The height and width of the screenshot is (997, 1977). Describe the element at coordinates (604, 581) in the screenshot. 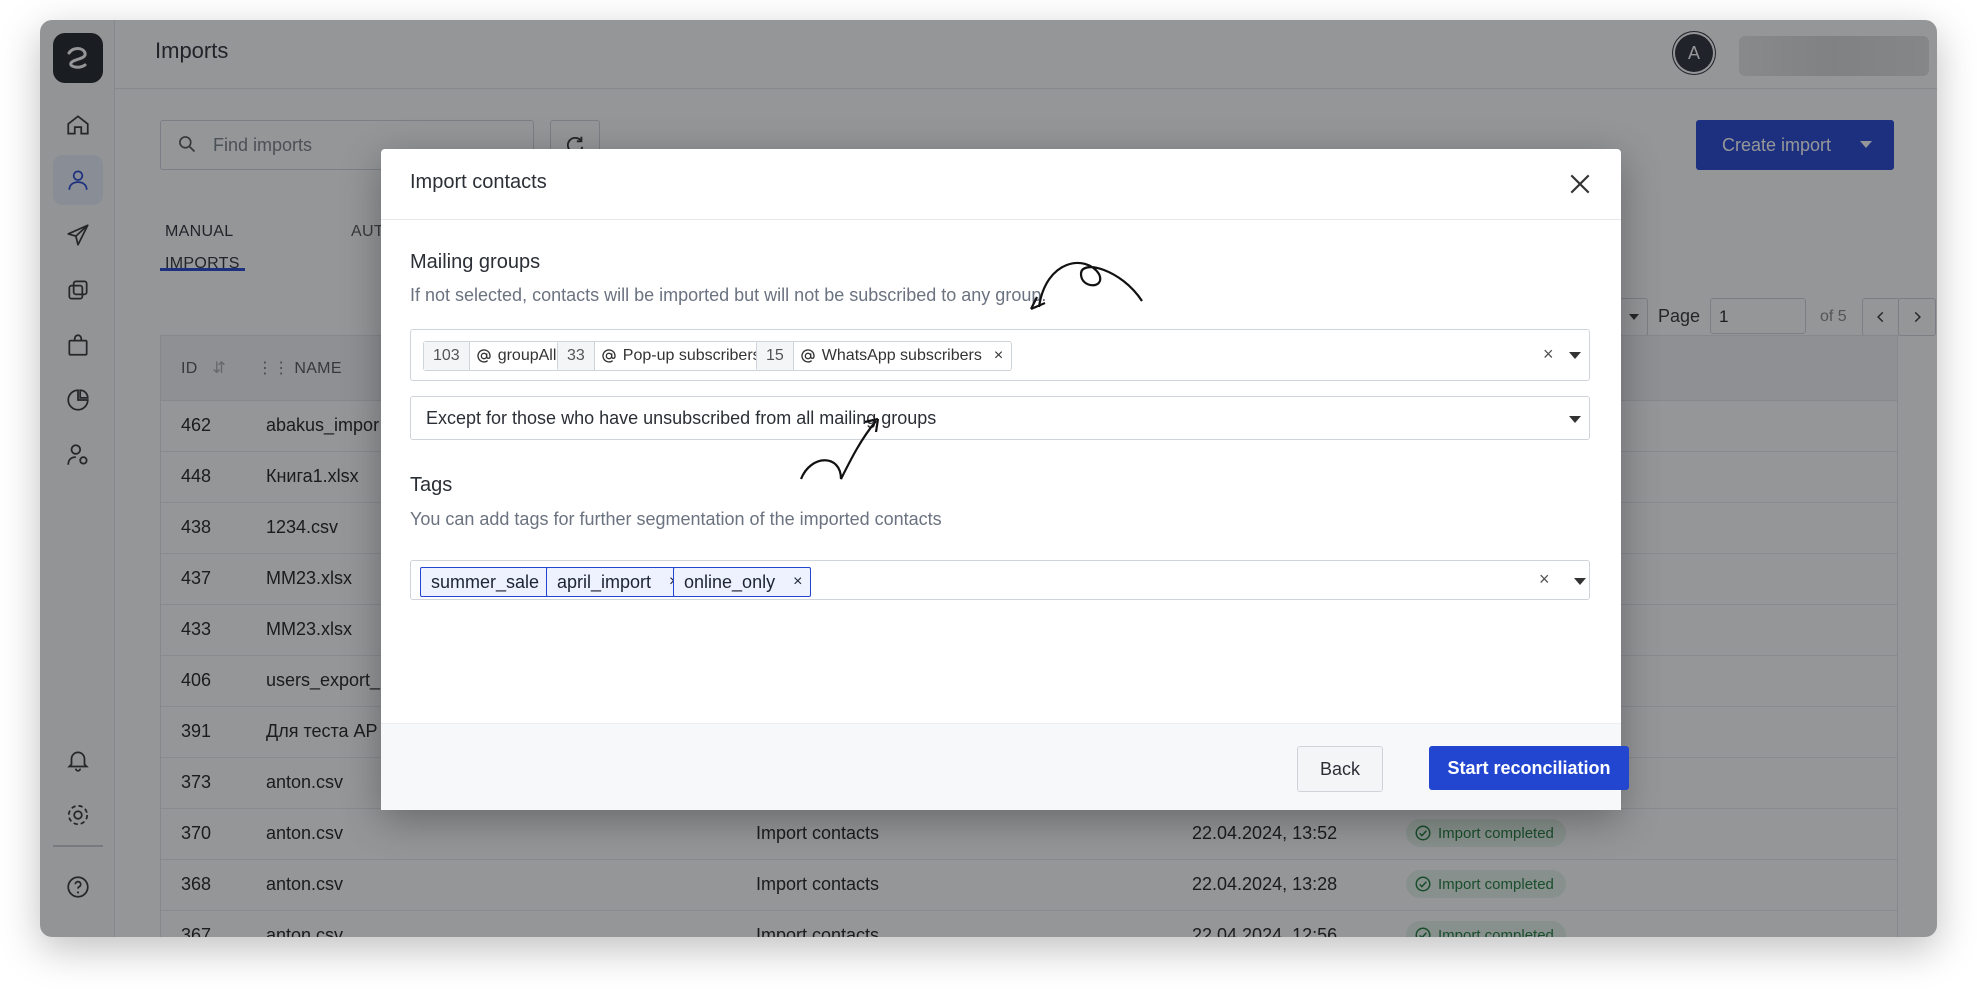

I see `tag-label: april_import` at that location.